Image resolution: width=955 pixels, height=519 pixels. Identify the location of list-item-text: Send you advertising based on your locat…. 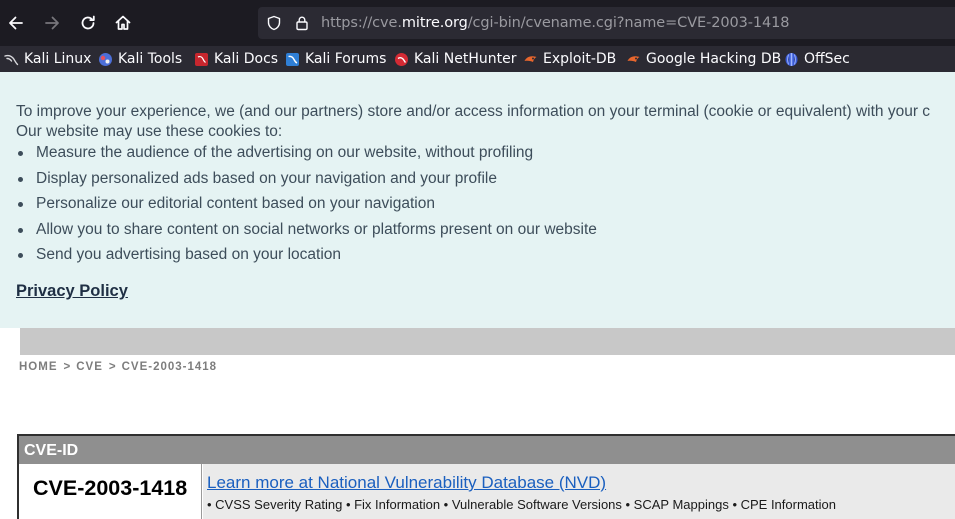
(189, 254).